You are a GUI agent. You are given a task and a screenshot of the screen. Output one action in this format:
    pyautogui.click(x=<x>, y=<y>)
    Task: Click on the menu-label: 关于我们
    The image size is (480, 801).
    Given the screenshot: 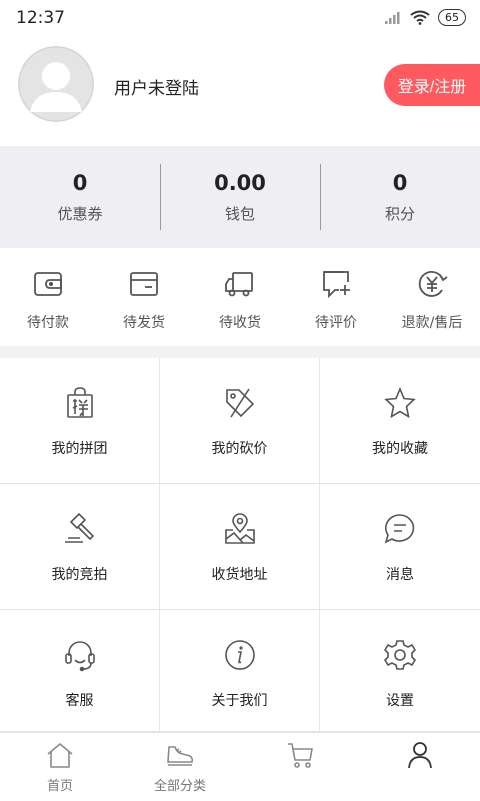 What is the action you would take?
    pyautogui.click(x=239, y=701)
    